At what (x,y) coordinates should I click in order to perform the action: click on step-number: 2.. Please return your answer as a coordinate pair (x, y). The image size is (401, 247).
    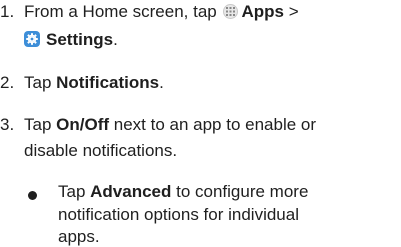
    Looking at the image, I should click on (7, 82).